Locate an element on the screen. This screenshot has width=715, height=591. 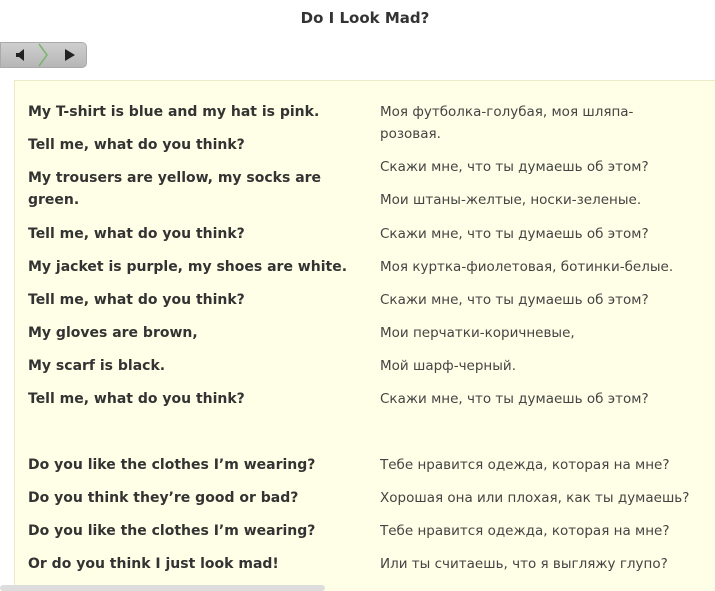
lyric-line-en: Or do you think I just look mad! is located at coordinates (153, 564).